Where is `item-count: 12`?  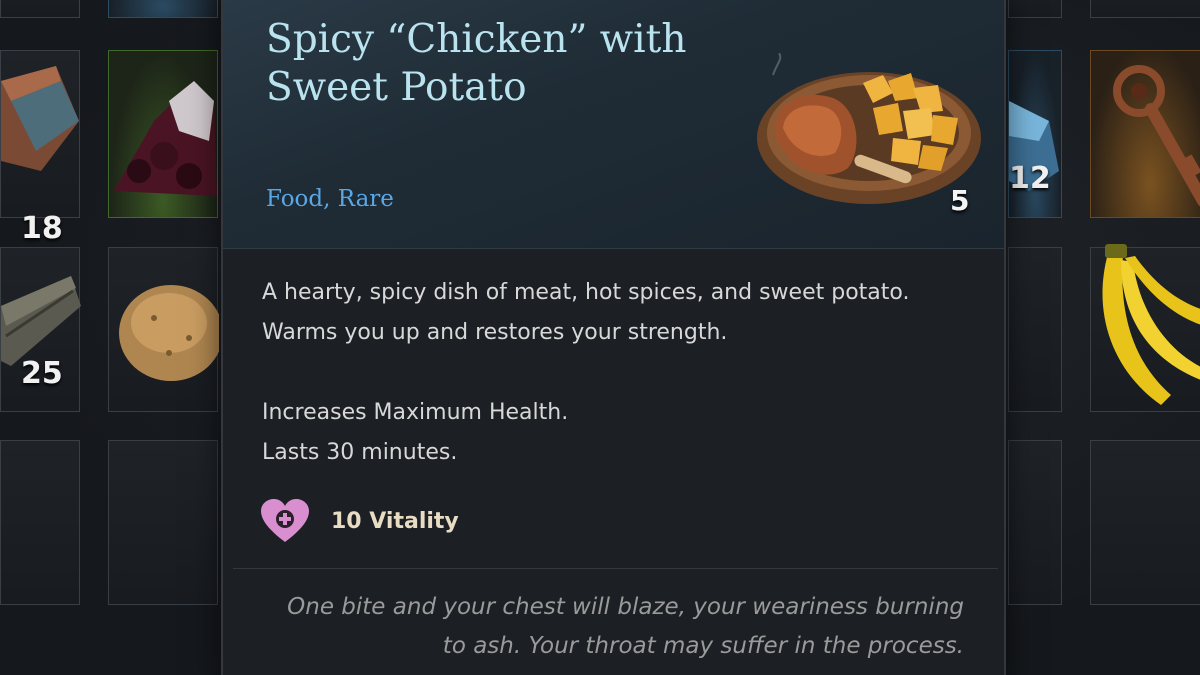
item-count: 12 is located at coordinates (1030, 178).